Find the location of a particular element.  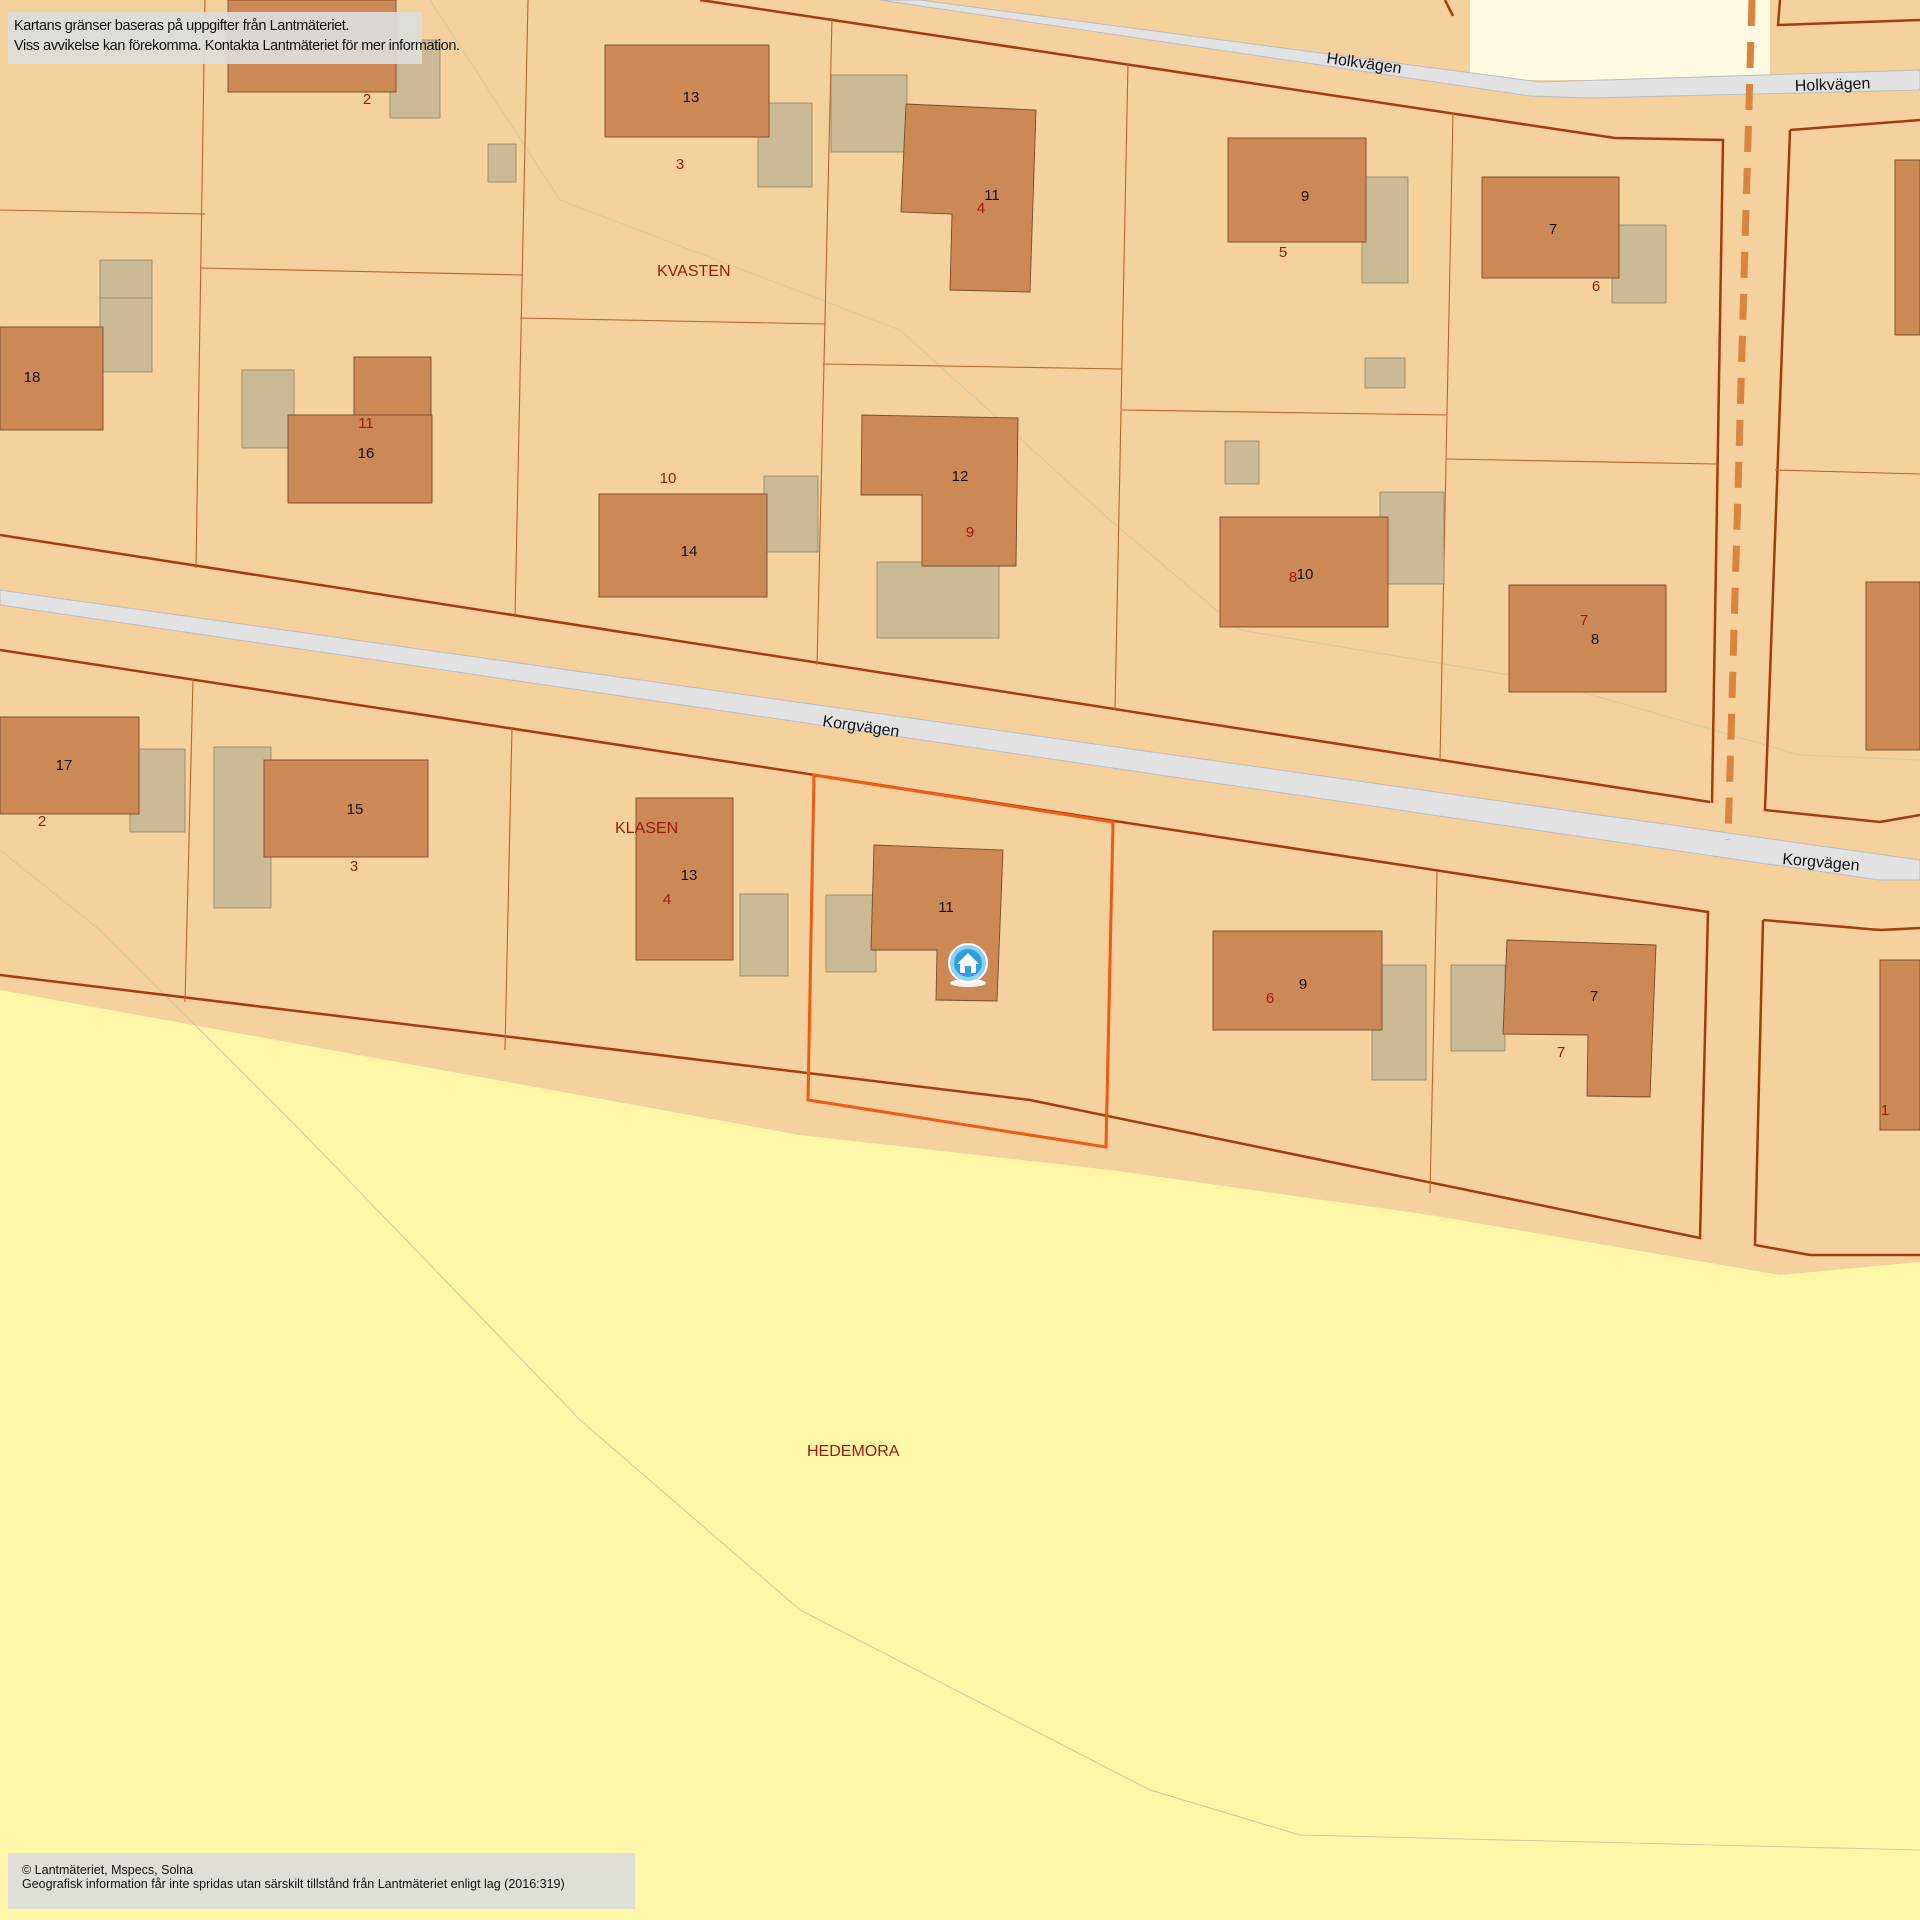

house-number-label: 16 is located at coordinates (366, 453).